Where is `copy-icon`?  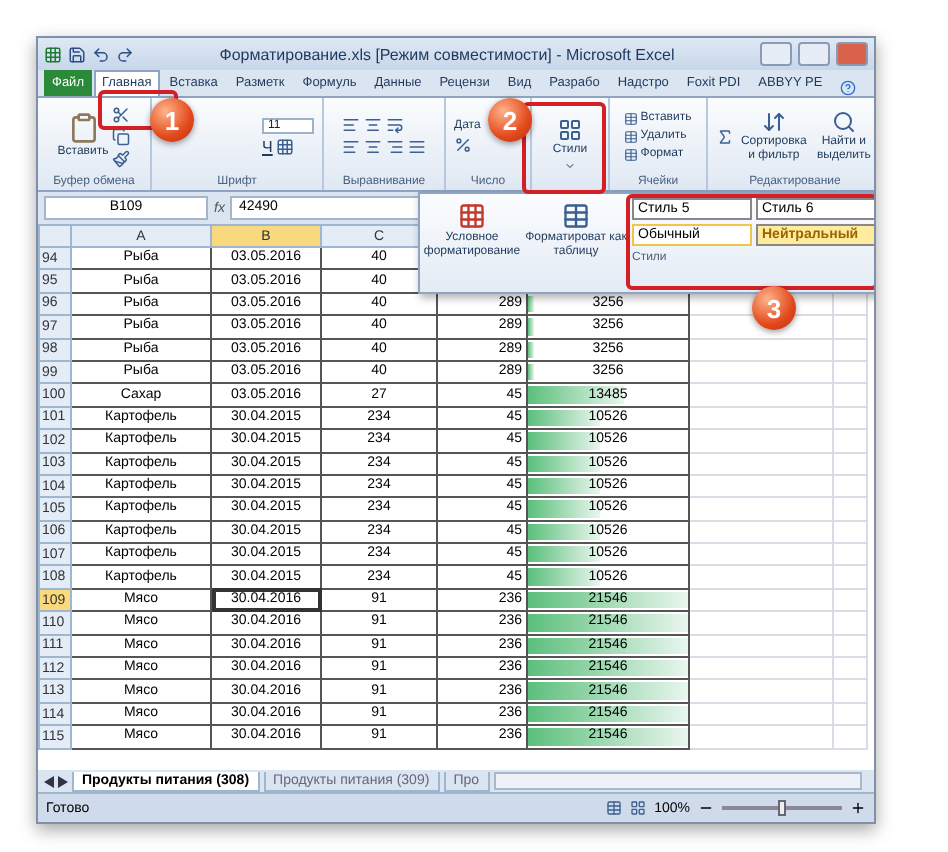 copy-icon is located at coordinates (121, 136).